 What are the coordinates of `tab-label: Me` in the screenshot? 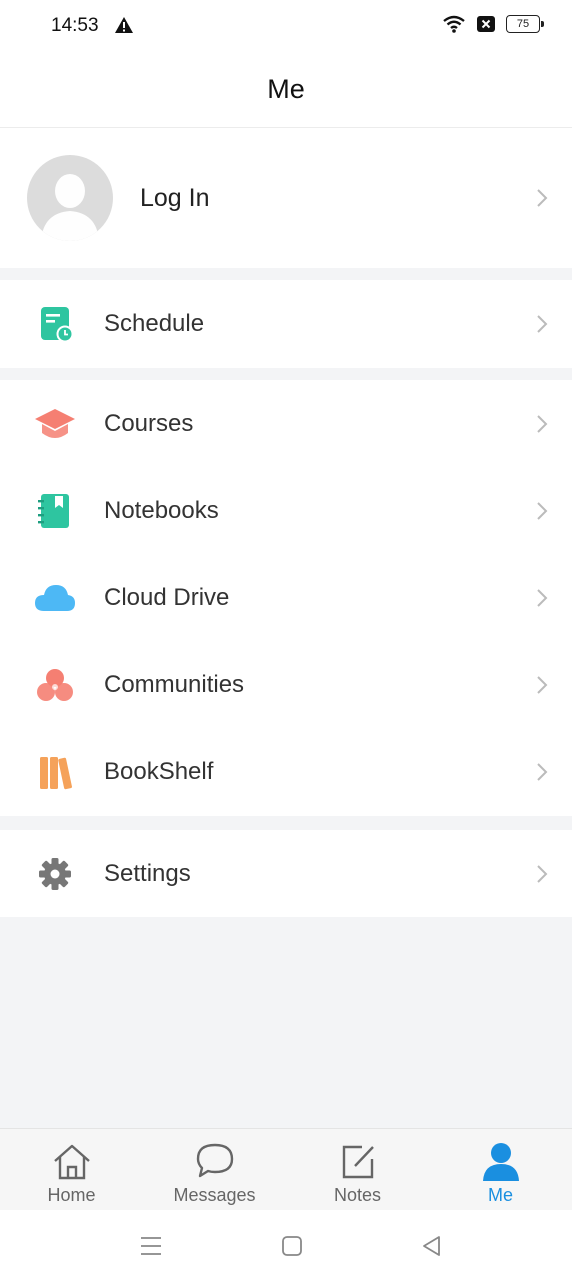 It's located at (500, 1195).